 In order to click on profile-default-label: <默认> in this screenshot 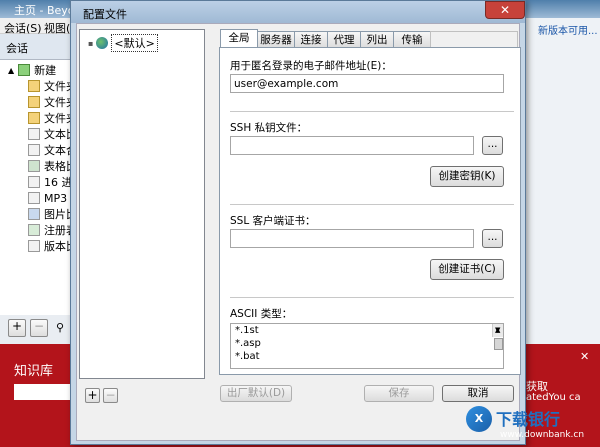, I will do `click(134, 43)`.